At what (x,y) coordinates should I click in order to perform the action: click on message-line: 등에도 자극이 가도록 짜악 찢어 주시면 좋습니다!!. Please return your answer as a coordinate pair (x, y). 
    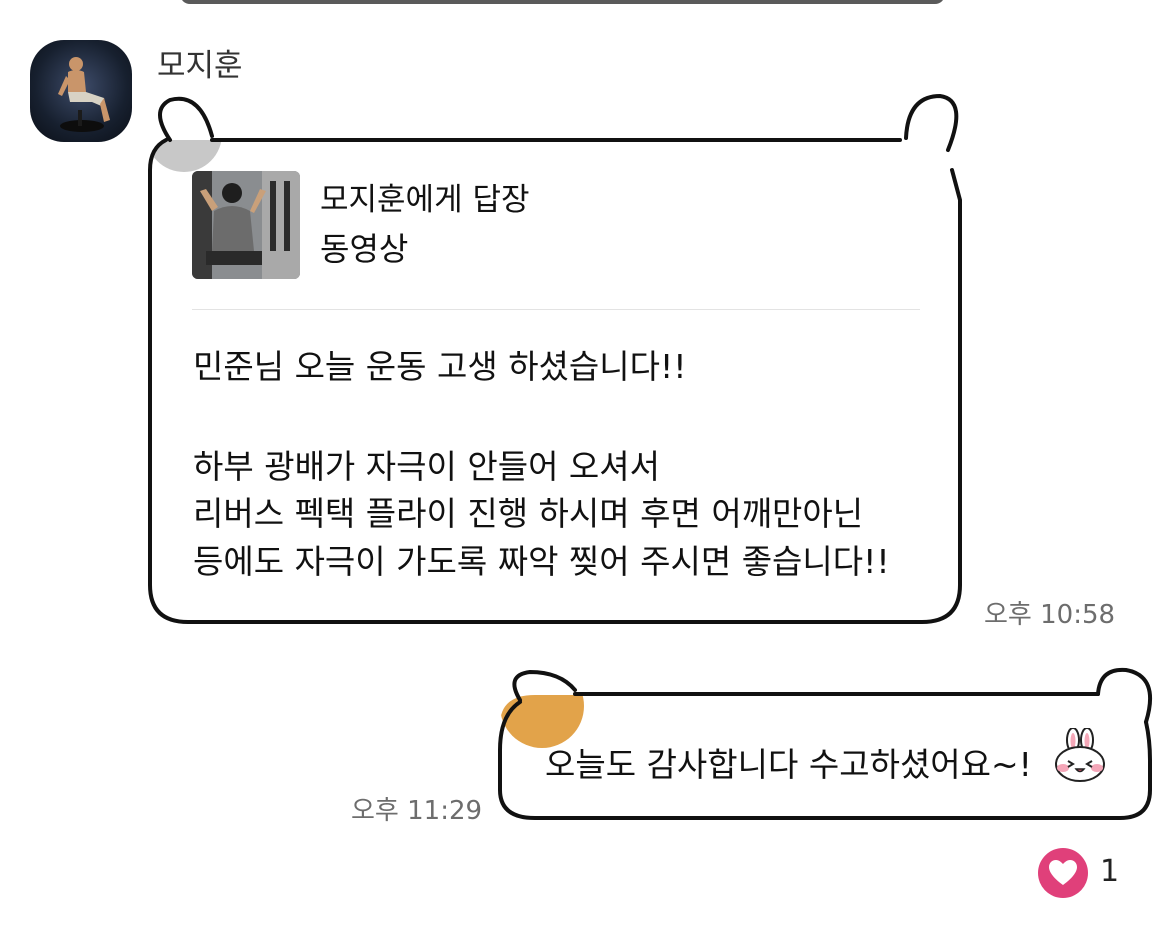
    Looking at the image, I should click on (541, 561).